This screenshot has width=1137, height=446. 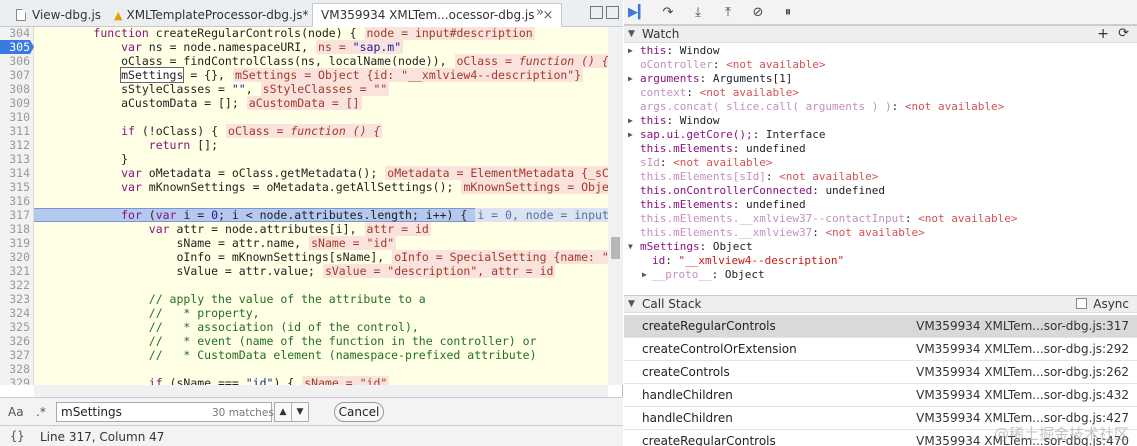 I want to click on line-number: 322, so click(x=15, y=285).